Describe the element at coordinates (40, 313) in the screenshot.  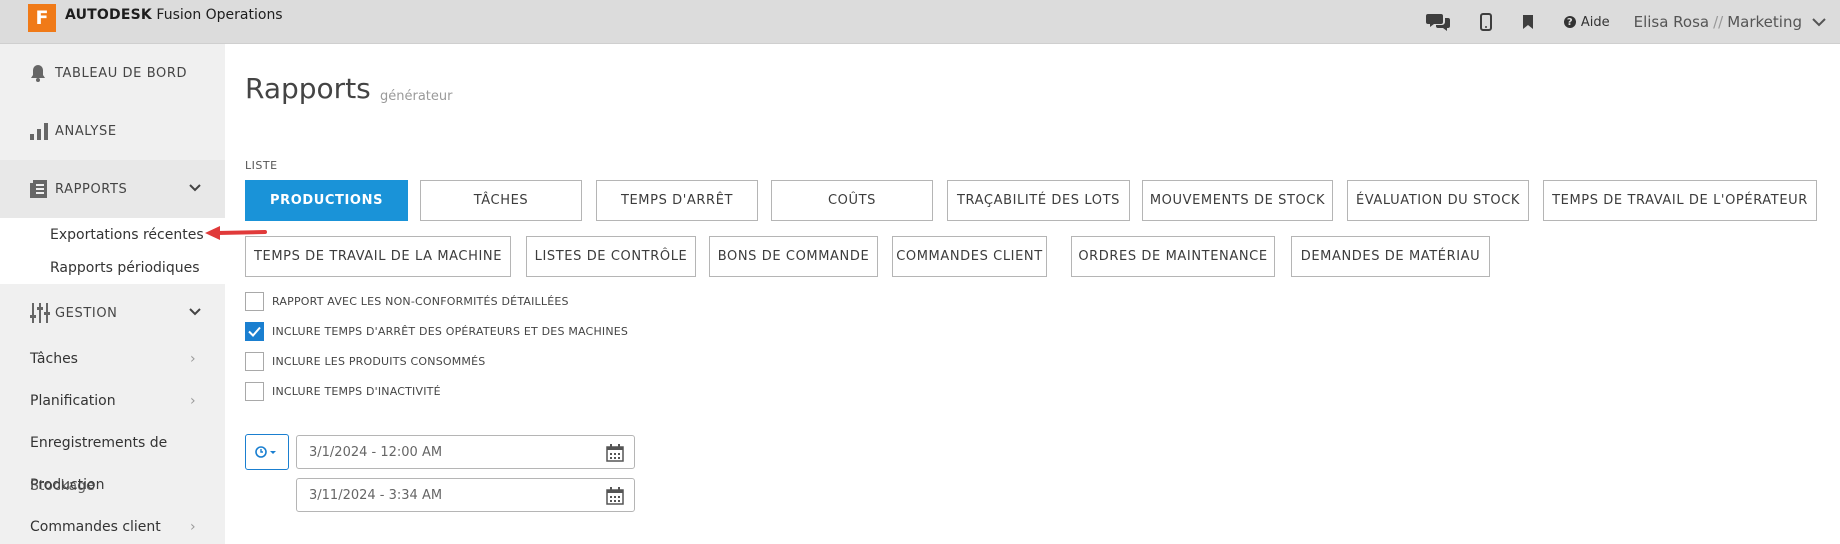
I see `sliders-icon` at that location.